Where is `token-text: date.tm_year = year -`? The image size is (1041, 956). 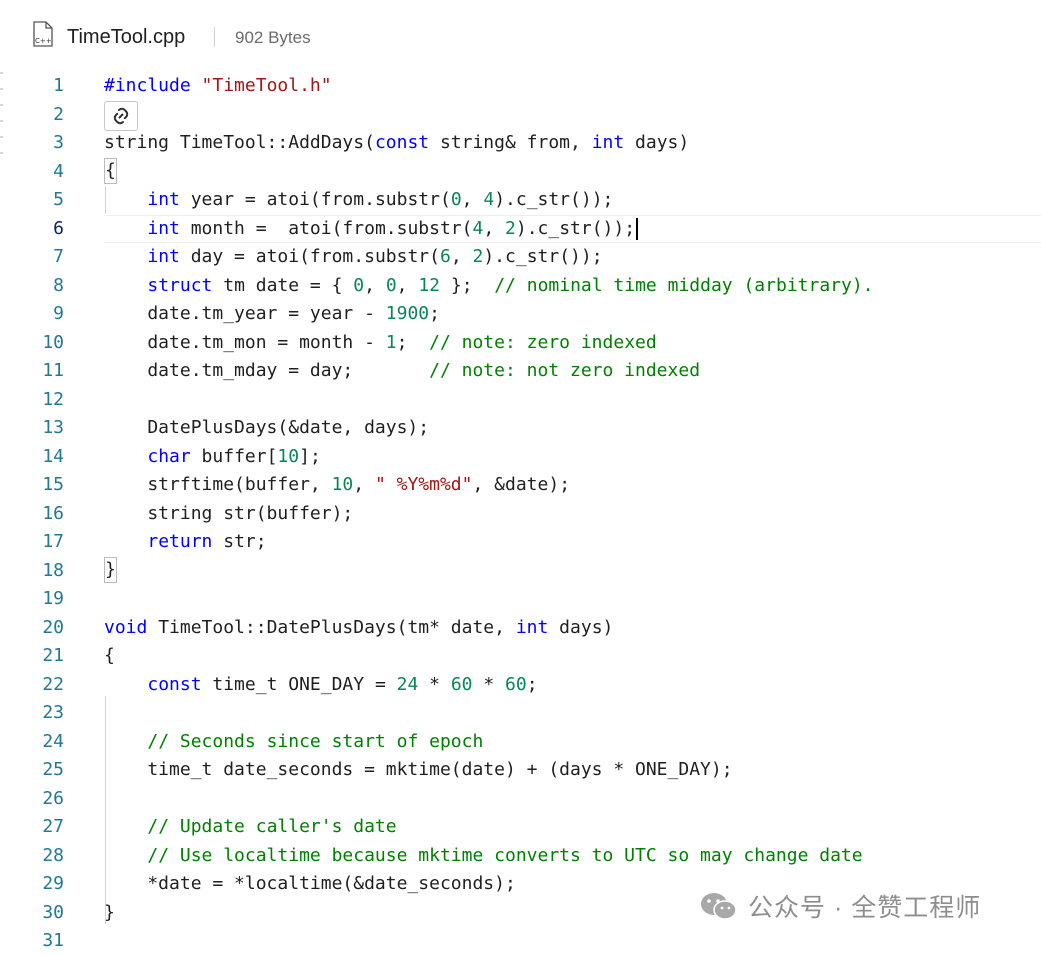 token-text: date.tm_year = year - is located at coordinates (245, 313).